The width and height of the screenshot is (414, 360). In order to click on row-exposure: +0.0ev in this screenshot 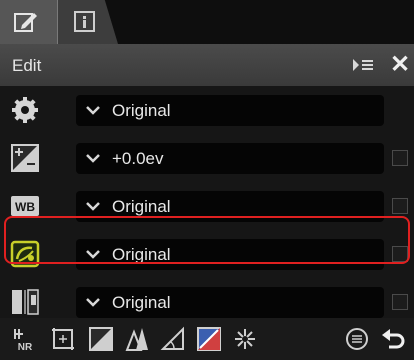, I will do `click(207, 158)`.